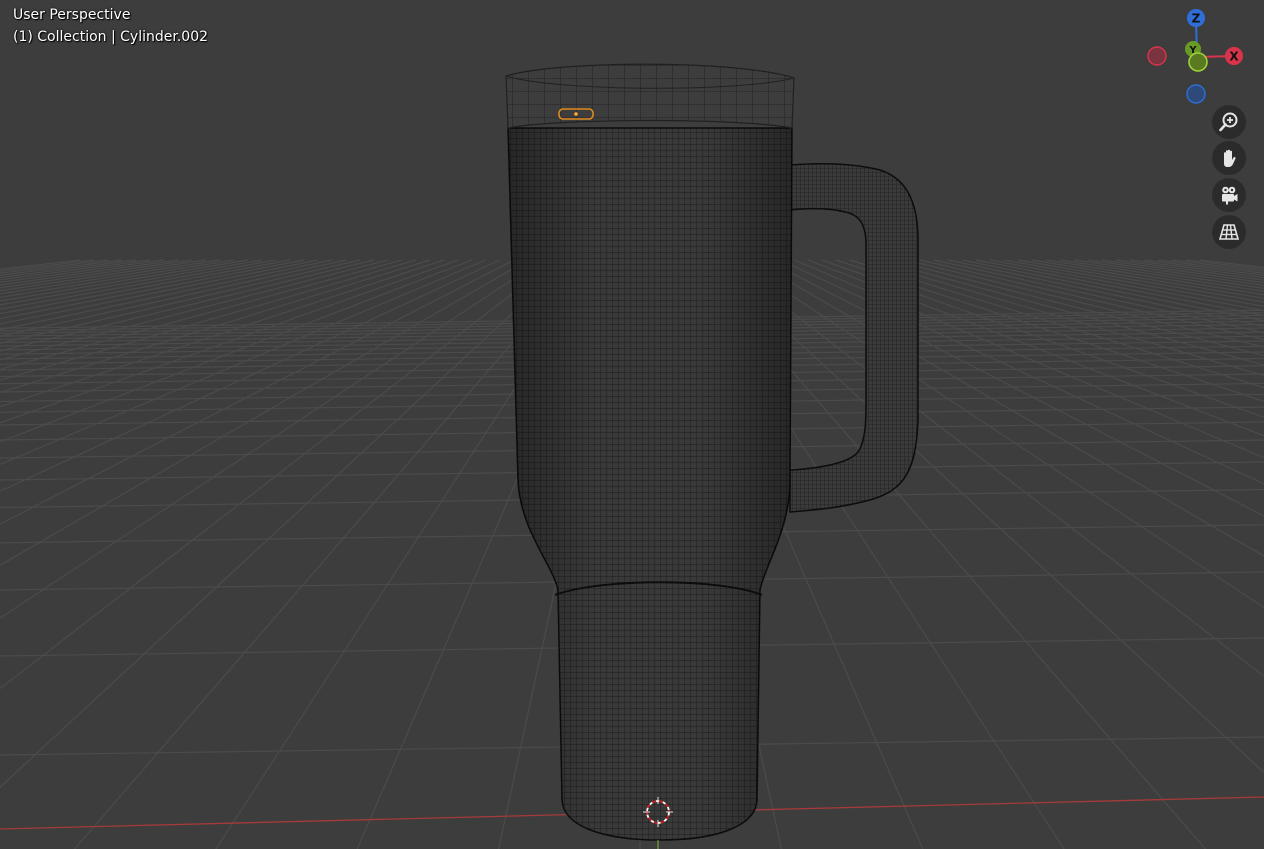 The image size is (1264, 849). What do you see at coordinates (1196, 19) in the screenshot?
I see `axis-z-label: Z` at bounding box center [1196, 19].